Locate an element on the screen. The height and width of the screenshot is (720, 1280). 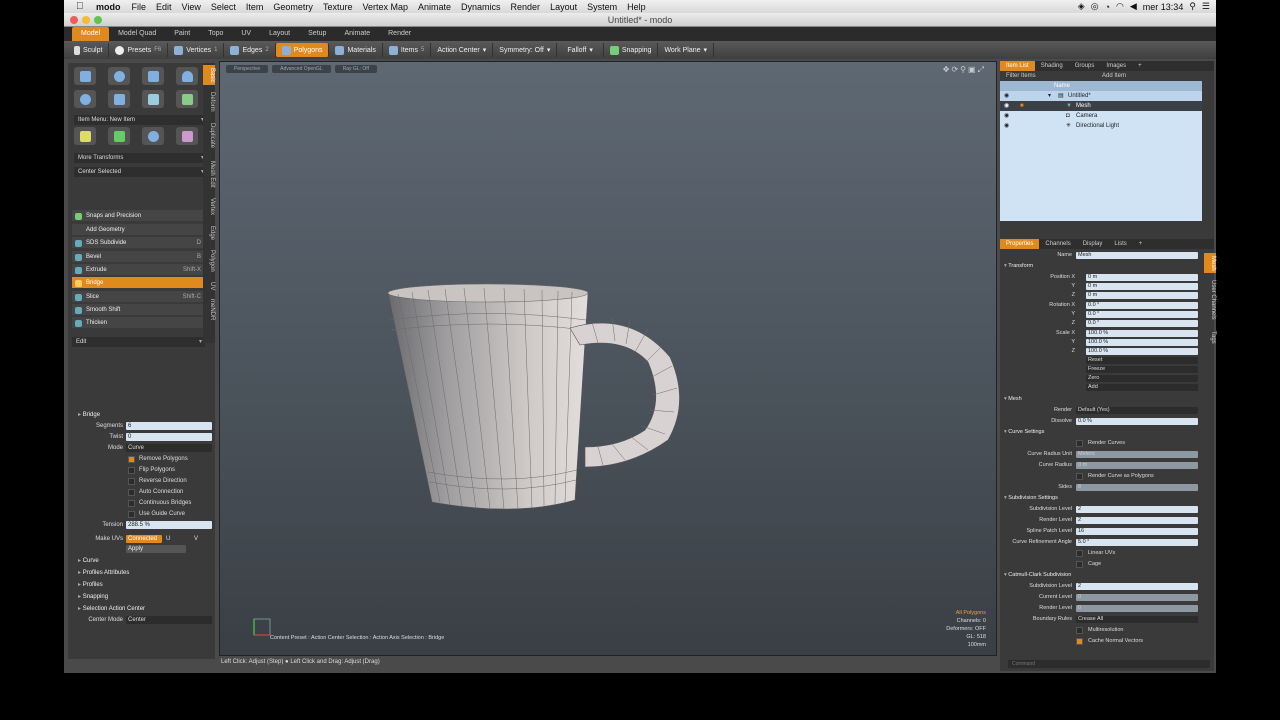
plane-tool-button is located at coordinates (153, 99).